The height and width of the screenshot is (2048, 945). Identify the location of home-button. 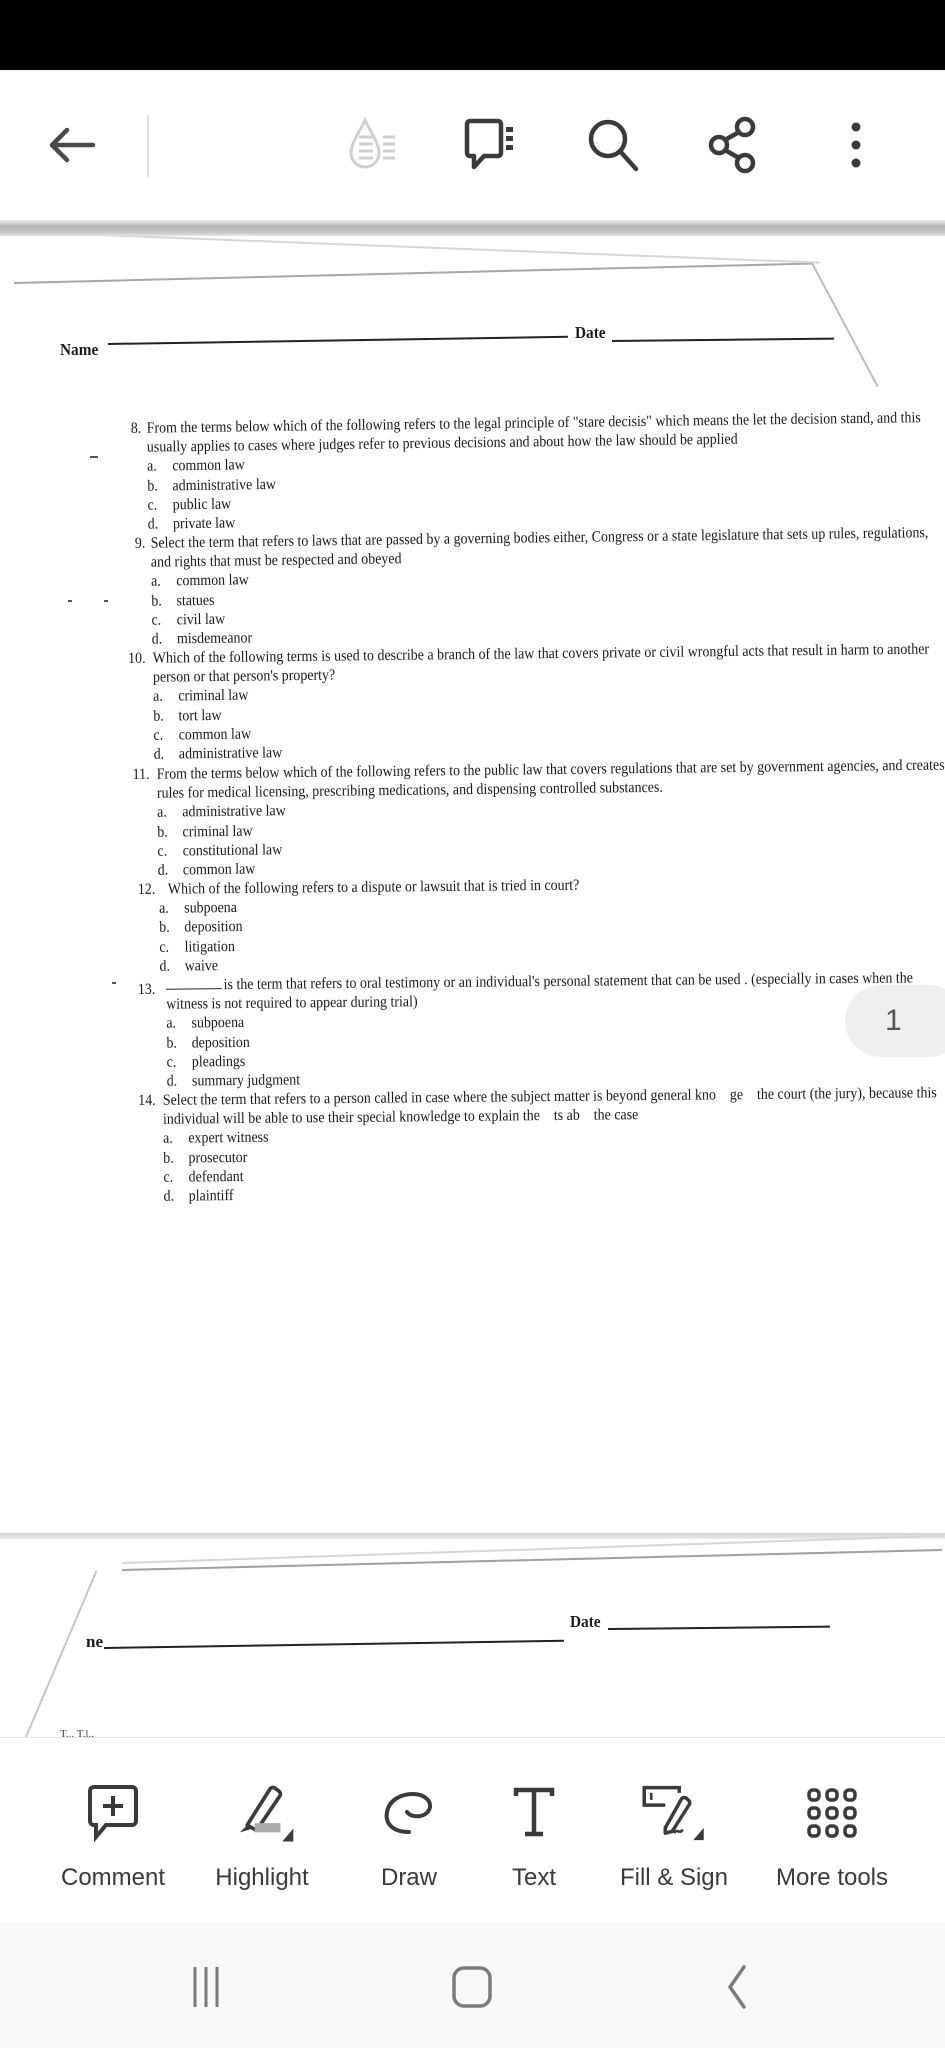
(472, 1987).